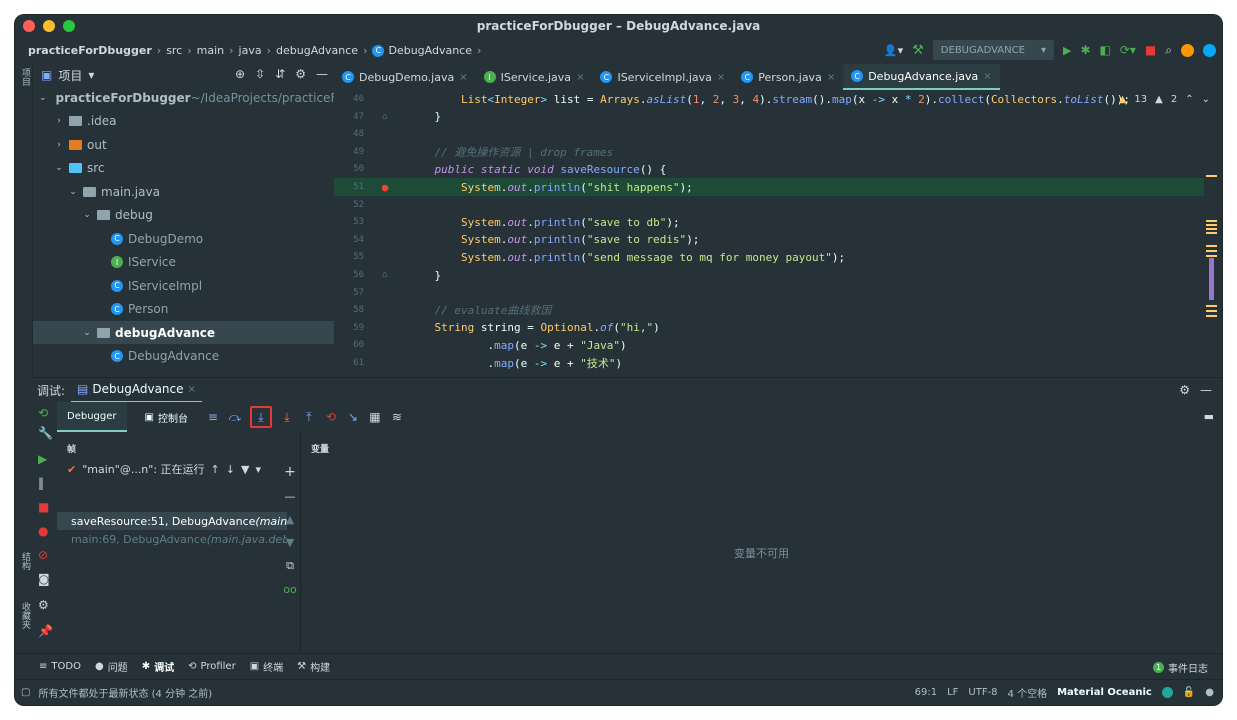 This screenshot has height=720, width=1237. I want to click on breadcrumb-project: practiceForDbugger, so click(90, 50).